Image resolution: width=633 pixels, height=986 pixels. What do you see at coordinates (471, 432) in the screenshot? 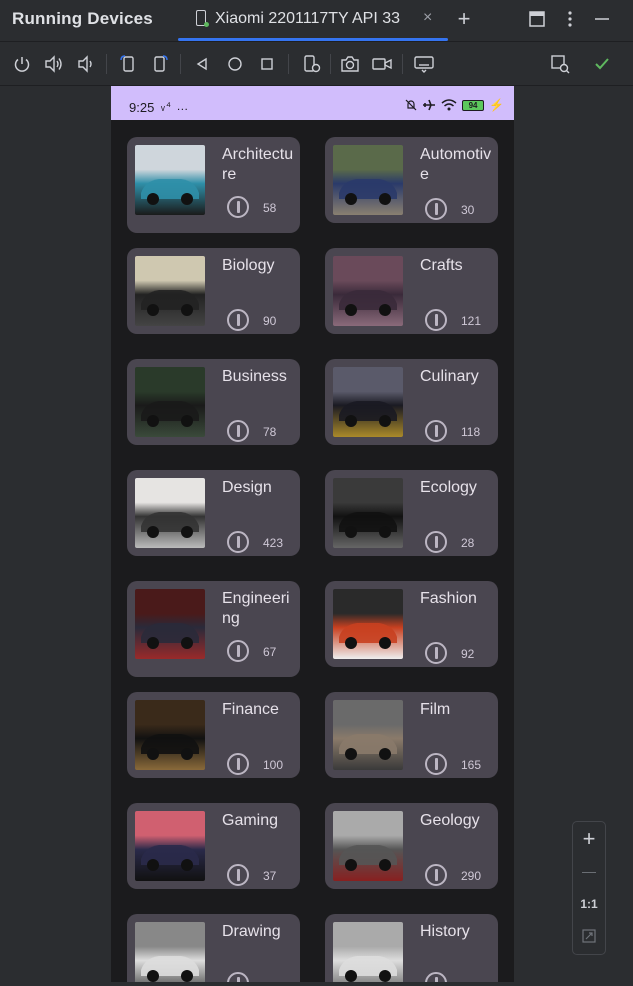
I see `category-count: 118` at bounding box center [471, 432].